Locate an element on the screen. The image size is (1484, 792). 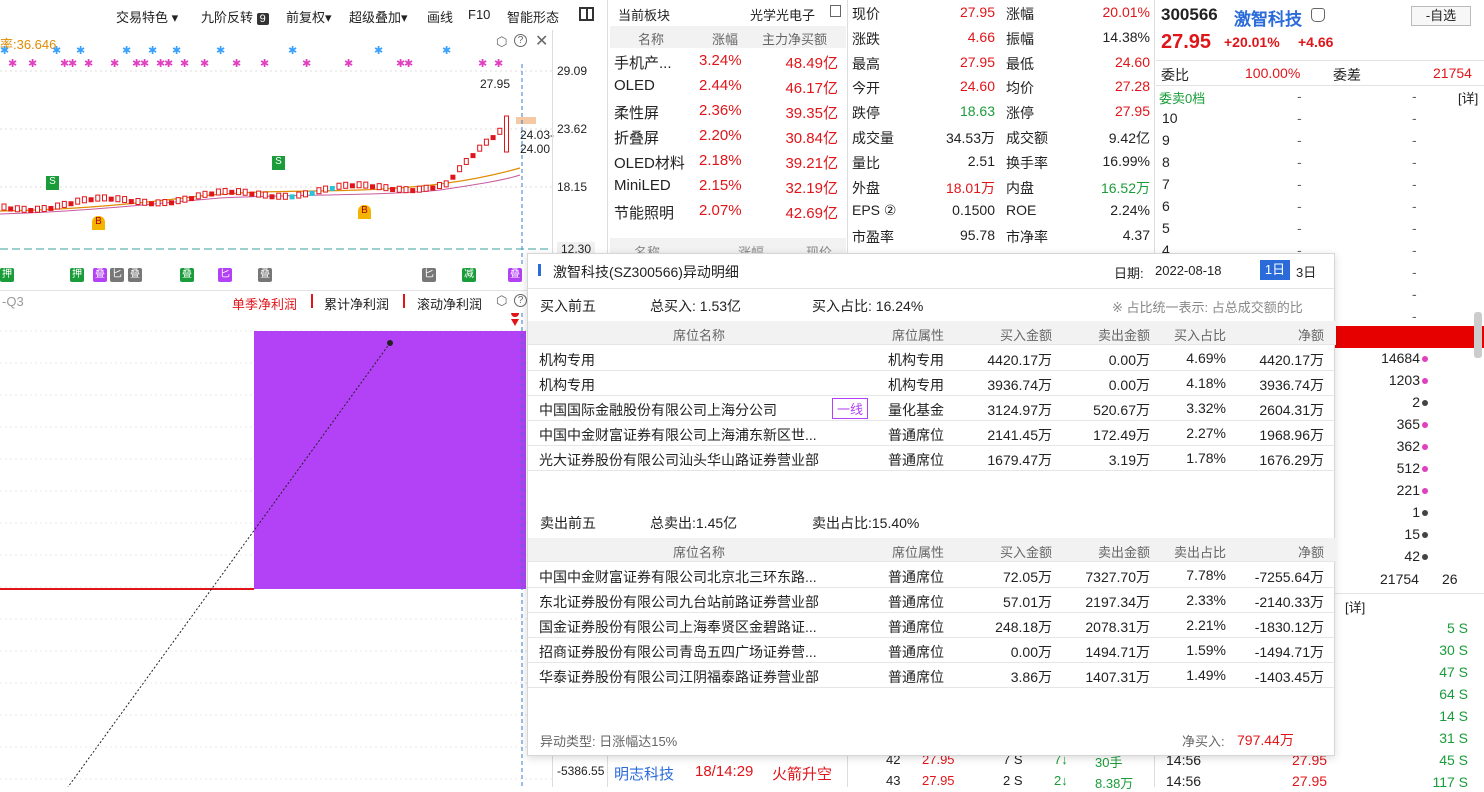
sector-row: OLED材料 2.18% 39.21亿 is located at coordinates (728, 164).